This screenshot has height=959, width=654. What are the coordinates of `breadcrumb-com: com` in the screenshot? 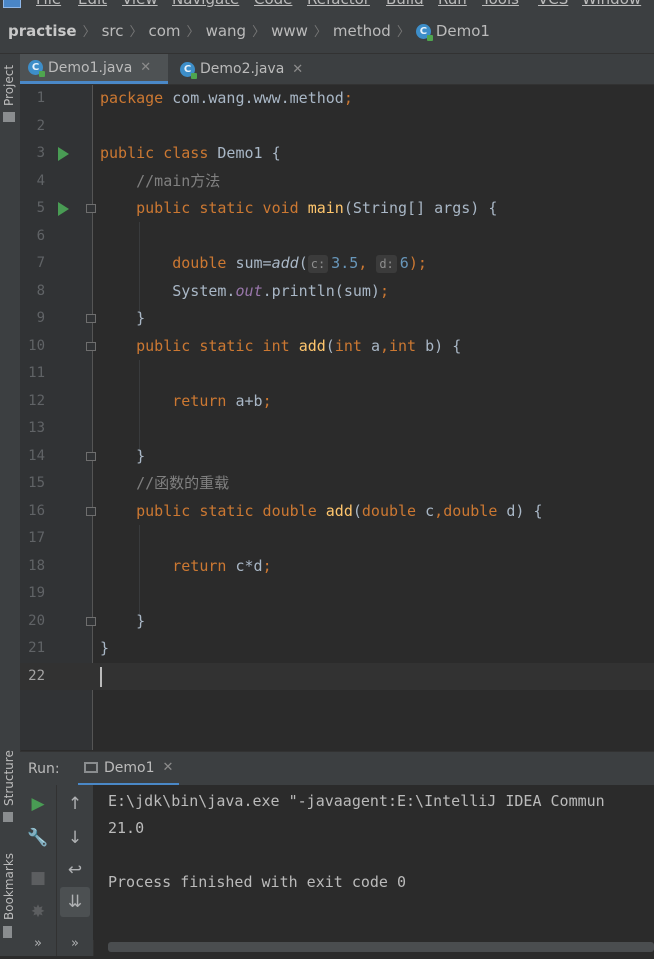 It's located at (165, 31).